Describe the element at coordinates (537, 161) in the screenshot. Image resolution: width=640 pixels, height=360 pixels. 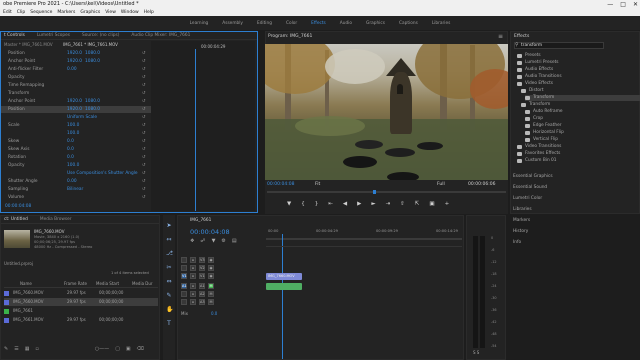
I see `effects-tree-item: Custom Bin 01` at that location.